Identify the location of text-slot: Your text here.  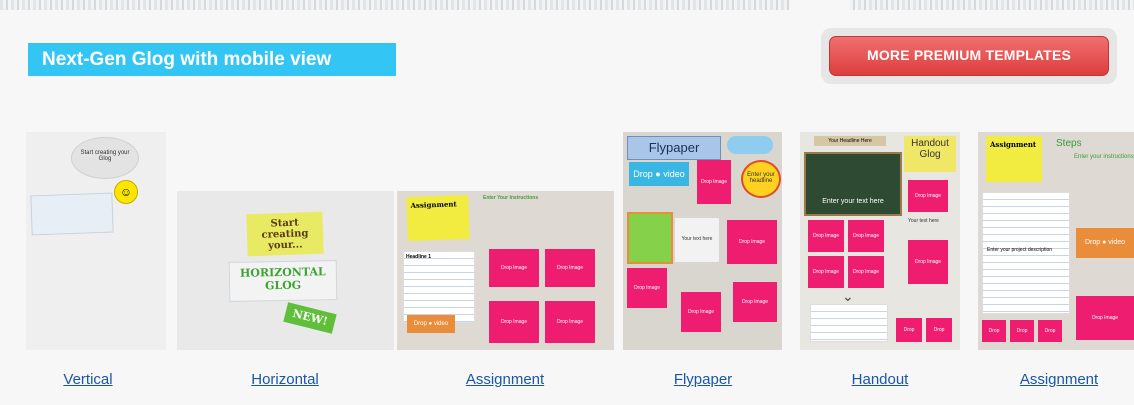
(923, 221).